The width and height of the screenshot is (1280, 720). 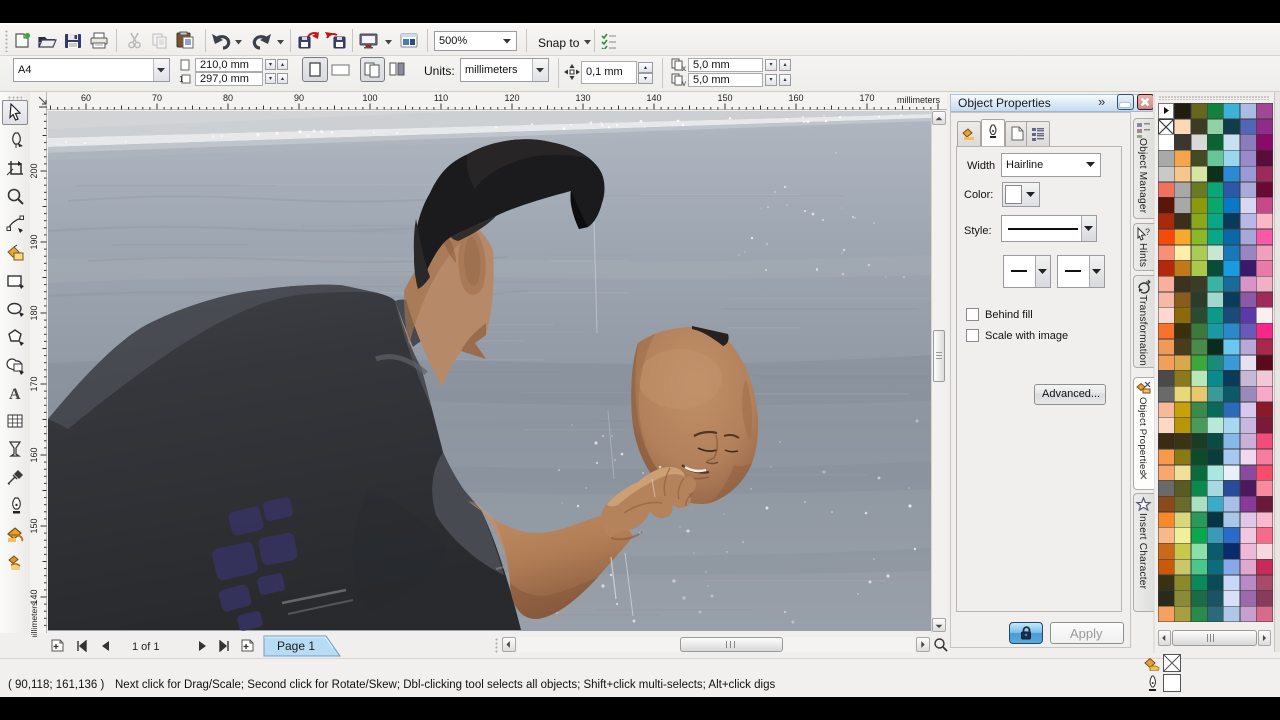 I want to click on svg-text: x, so click(x=684, y=67).